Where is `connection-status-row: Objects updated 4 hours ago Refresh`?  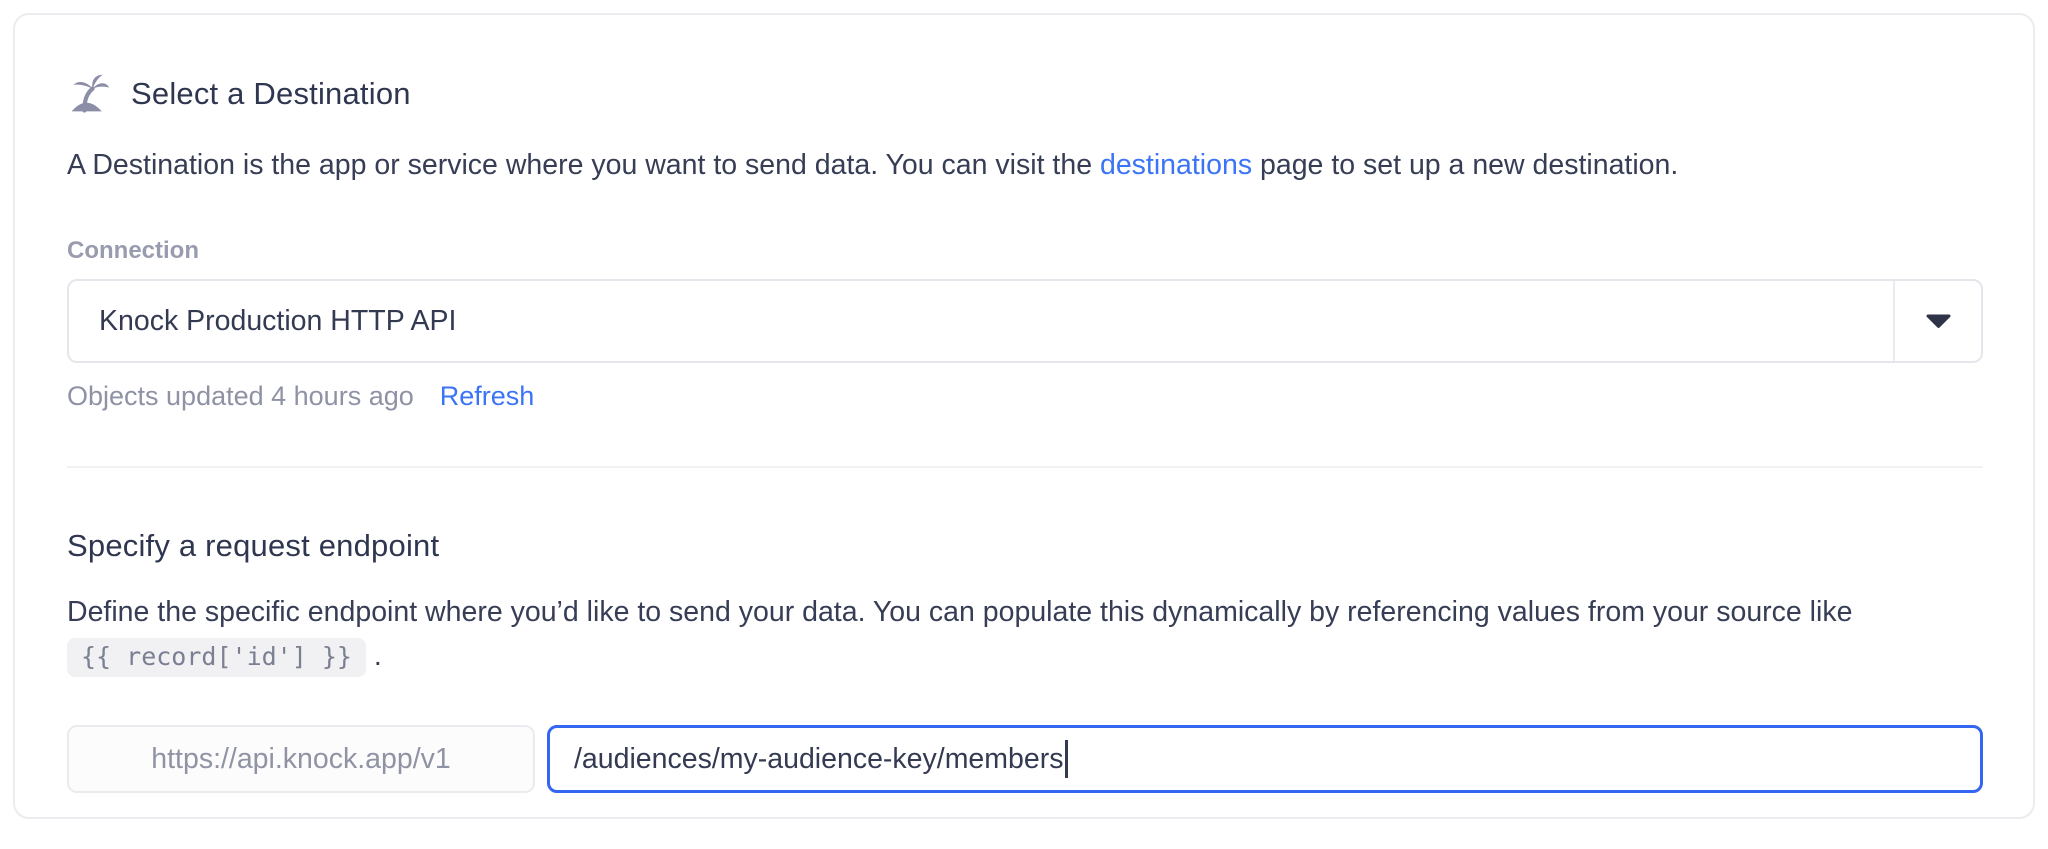 connection-status-row: Objects updated 4 hours ago Refresh is located at coordinates (1024, 396).